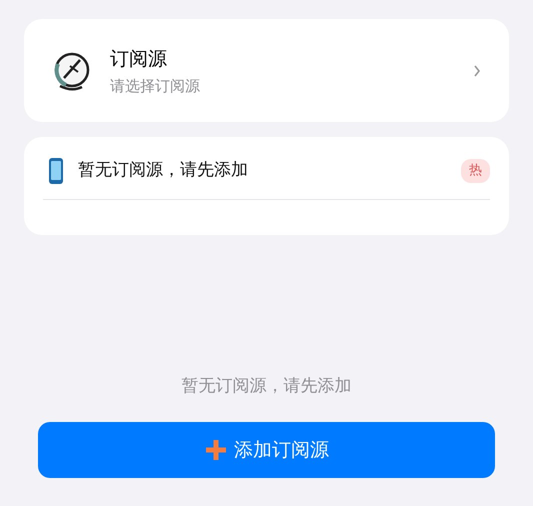 This screenshot has width=533, height=506. What do you see at coordinates (155, 86) in the screenshot?
I see `source-subtitle: 请选择订阅源` at bounding box center [155, 86].